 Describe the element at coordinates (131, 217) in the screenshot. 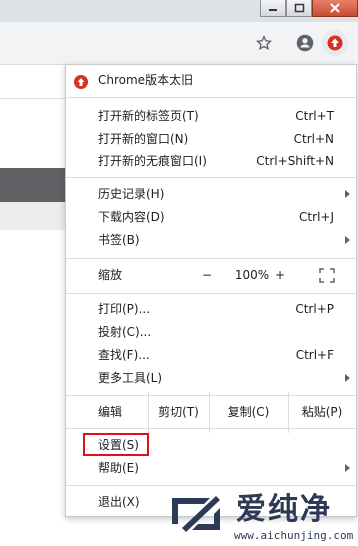

I see `menu-item-label: 下载内容(D)` at that location.